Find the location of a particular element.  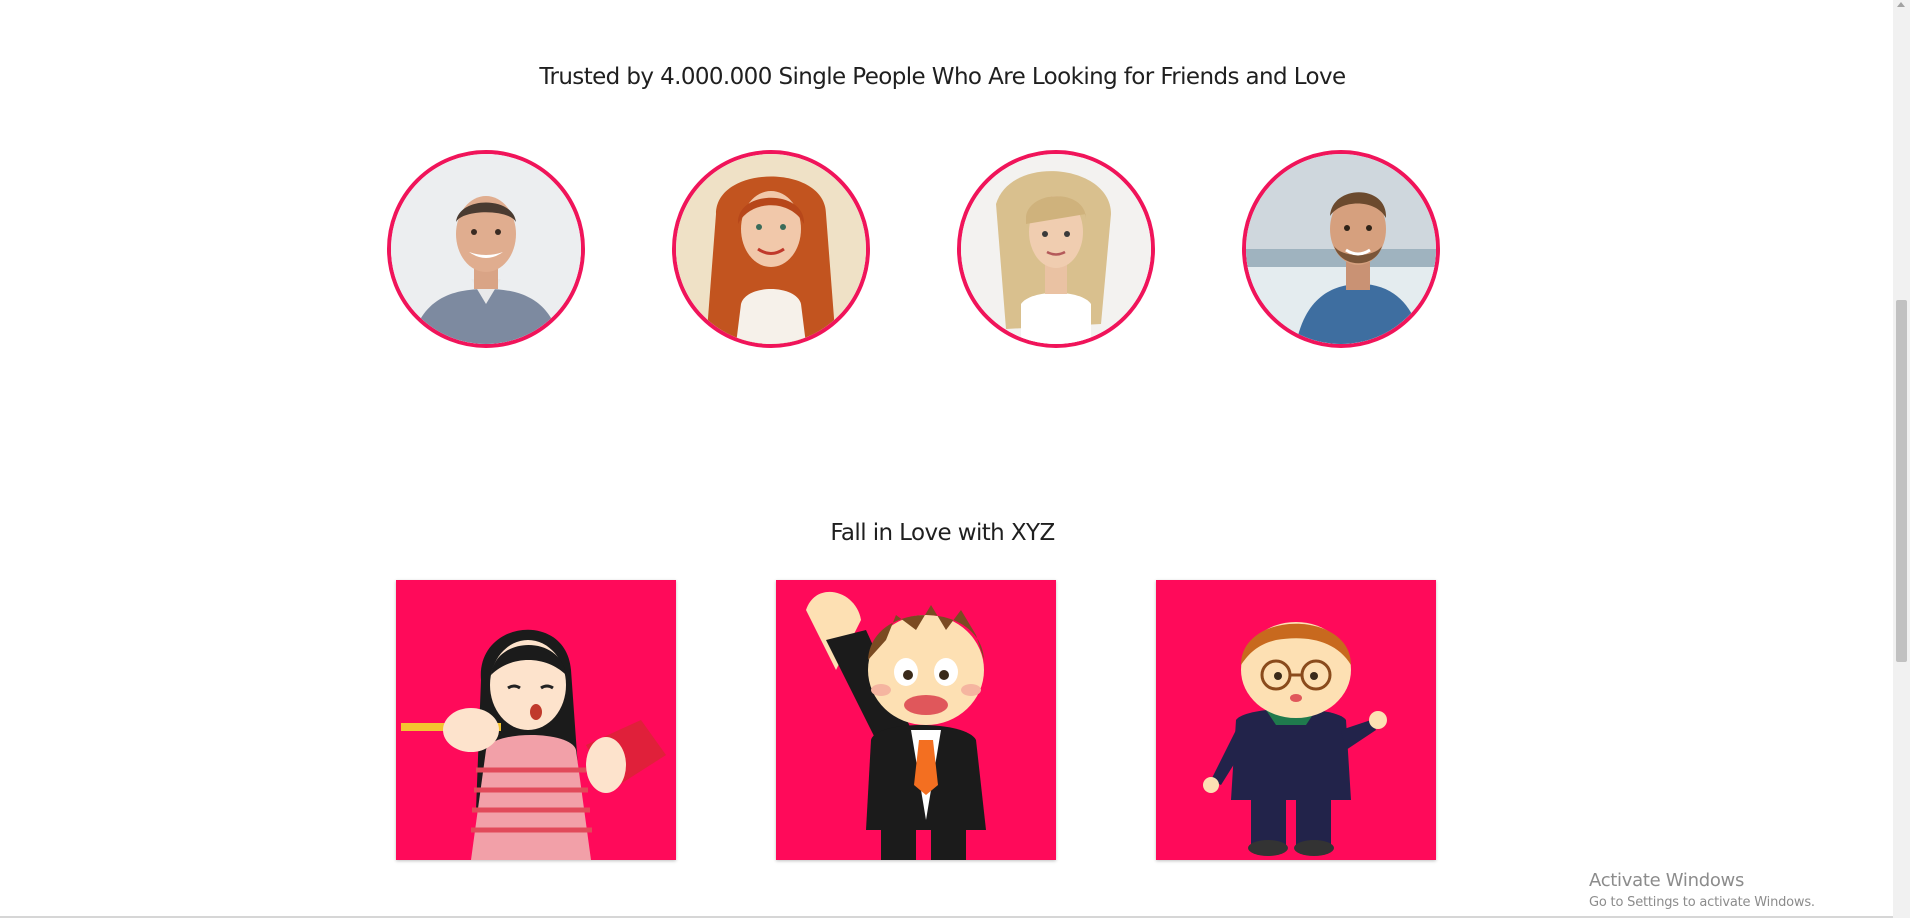

blonde-woman-photo-icon is located at coordinates (1056, 249).